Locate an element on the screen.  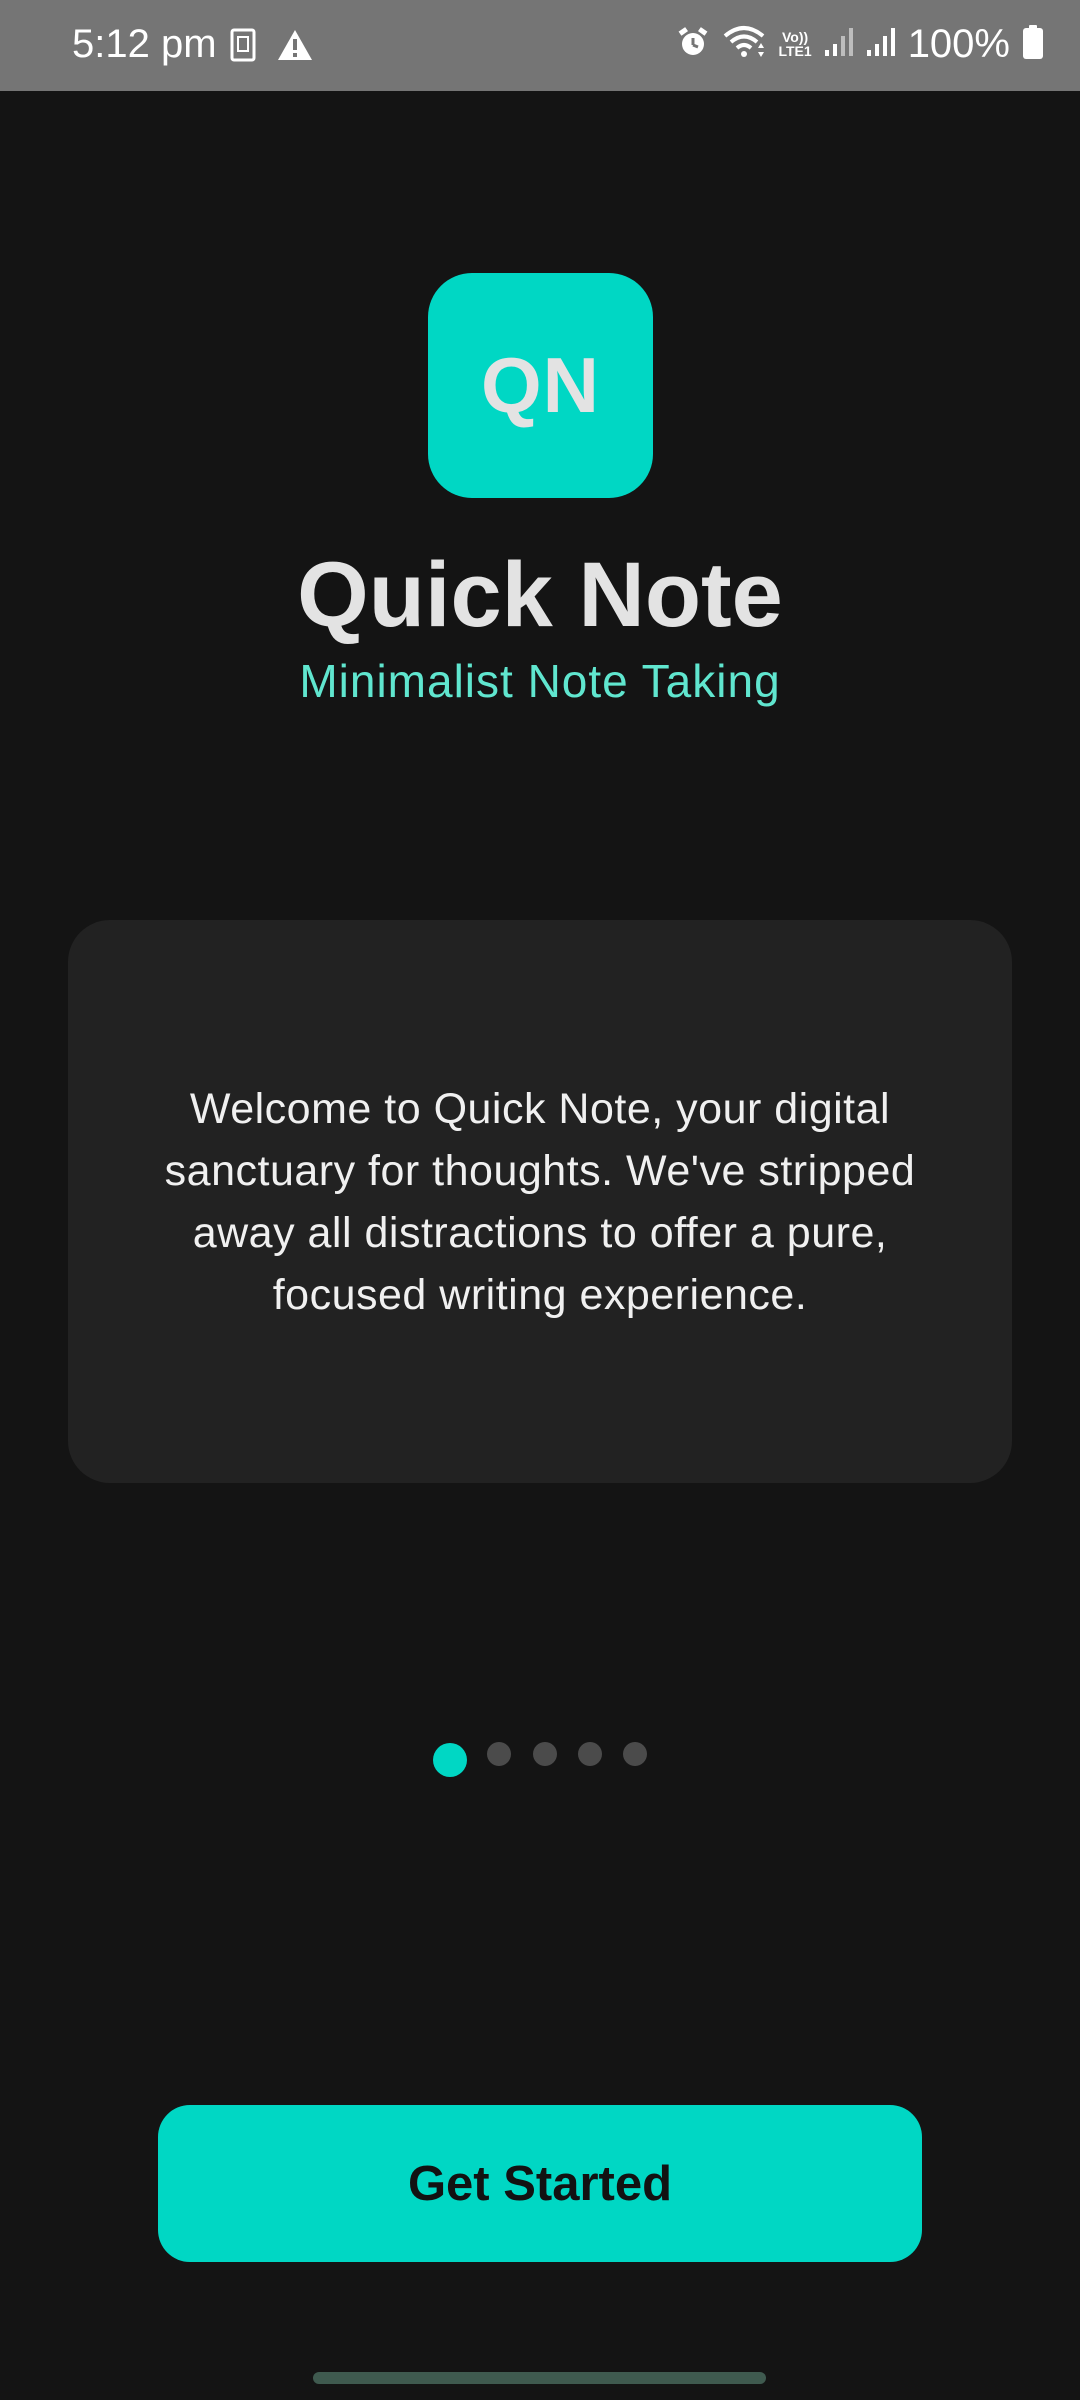
app-logo-text: QN is located at coordinates (540, 385).